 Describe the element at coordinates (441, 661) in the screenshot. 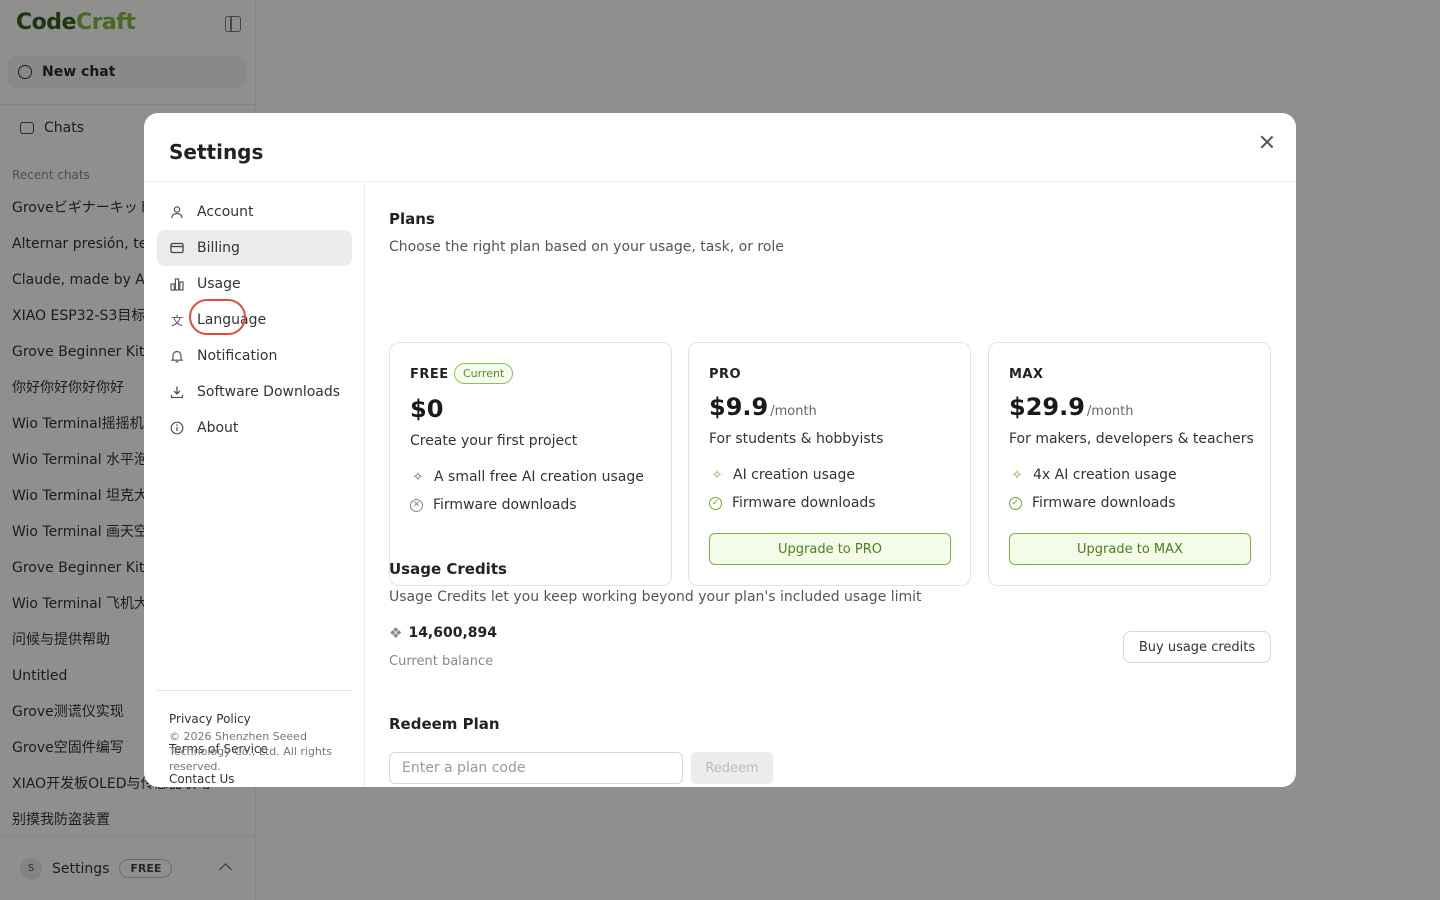

I see `current-balance-label: Current balance` at that location.